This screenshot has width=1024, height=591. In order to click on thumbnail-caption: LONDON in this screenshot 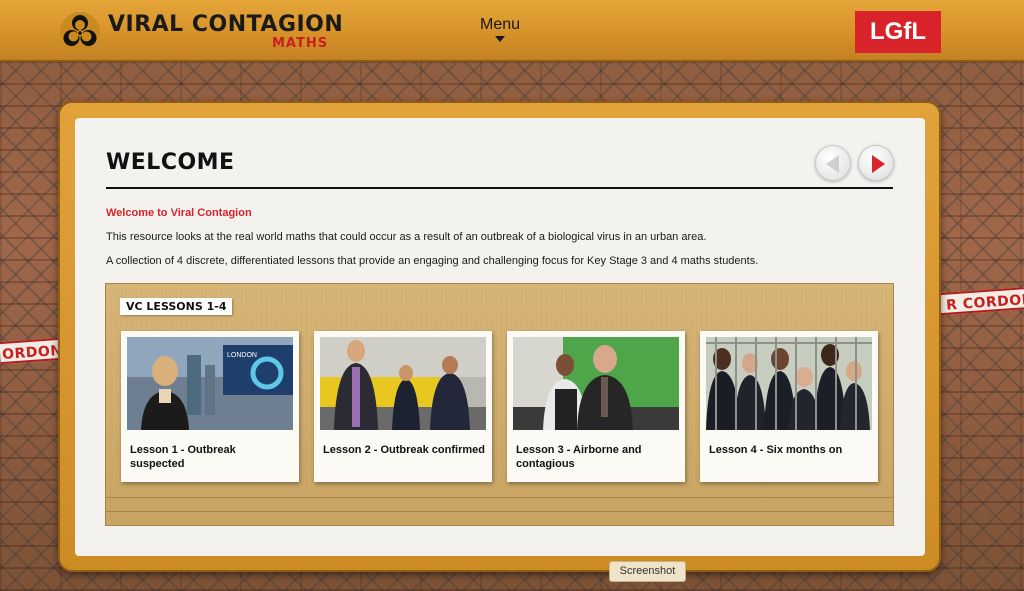, I will do `click(242, 355)`.